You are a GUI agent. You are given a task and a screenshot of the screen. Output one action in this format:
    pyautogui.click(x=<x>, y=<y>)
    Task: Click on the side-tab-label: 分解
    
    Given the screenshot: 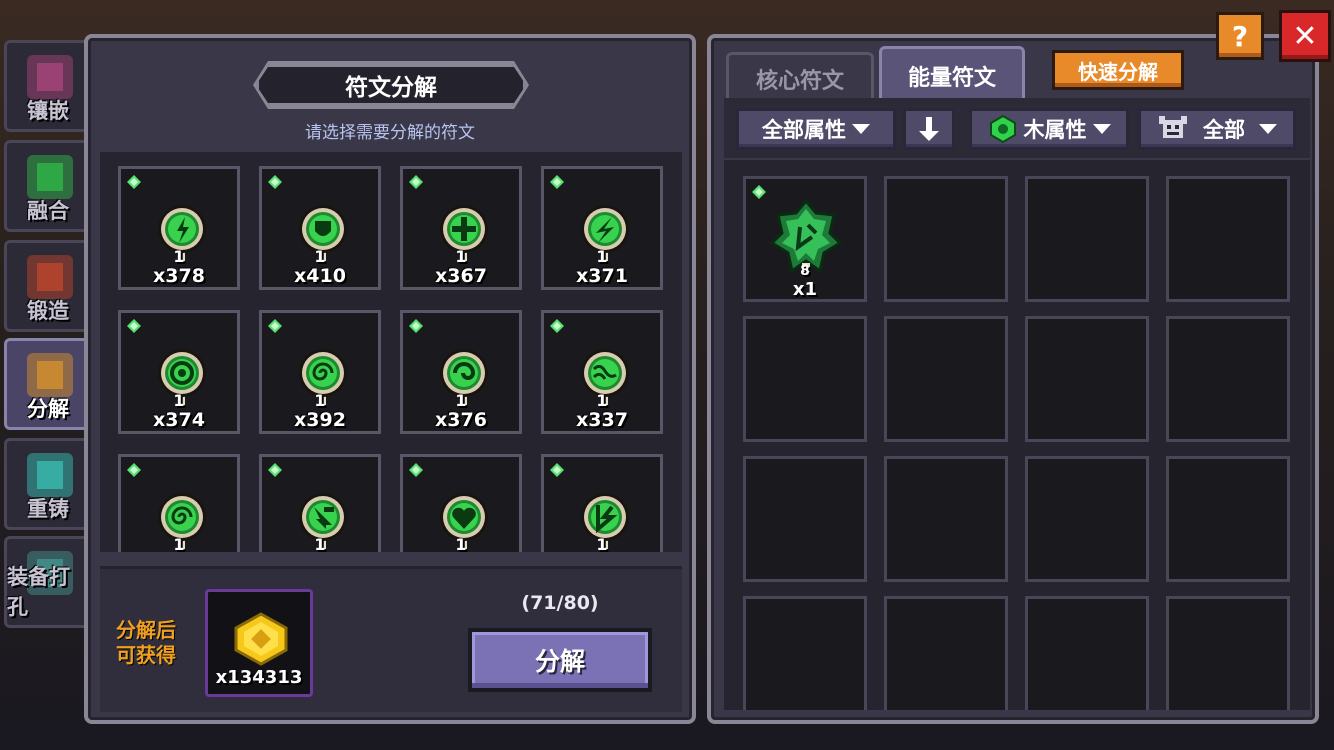 What is the action you would take?
    pyautogui.click(x=48, y=409)
    